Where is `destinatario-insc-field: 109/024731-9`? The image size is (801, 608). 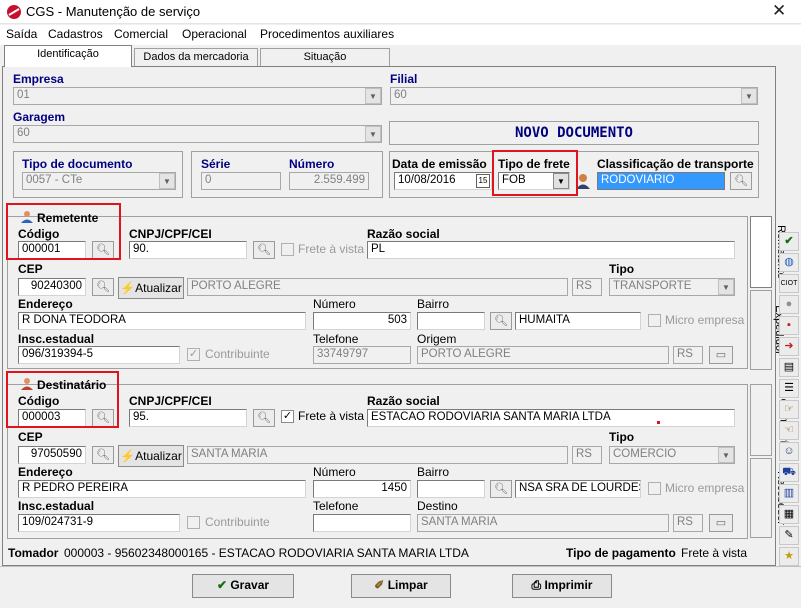 destinatario-insc-field: 109/024731-9 is located at coordinates (99, 523).